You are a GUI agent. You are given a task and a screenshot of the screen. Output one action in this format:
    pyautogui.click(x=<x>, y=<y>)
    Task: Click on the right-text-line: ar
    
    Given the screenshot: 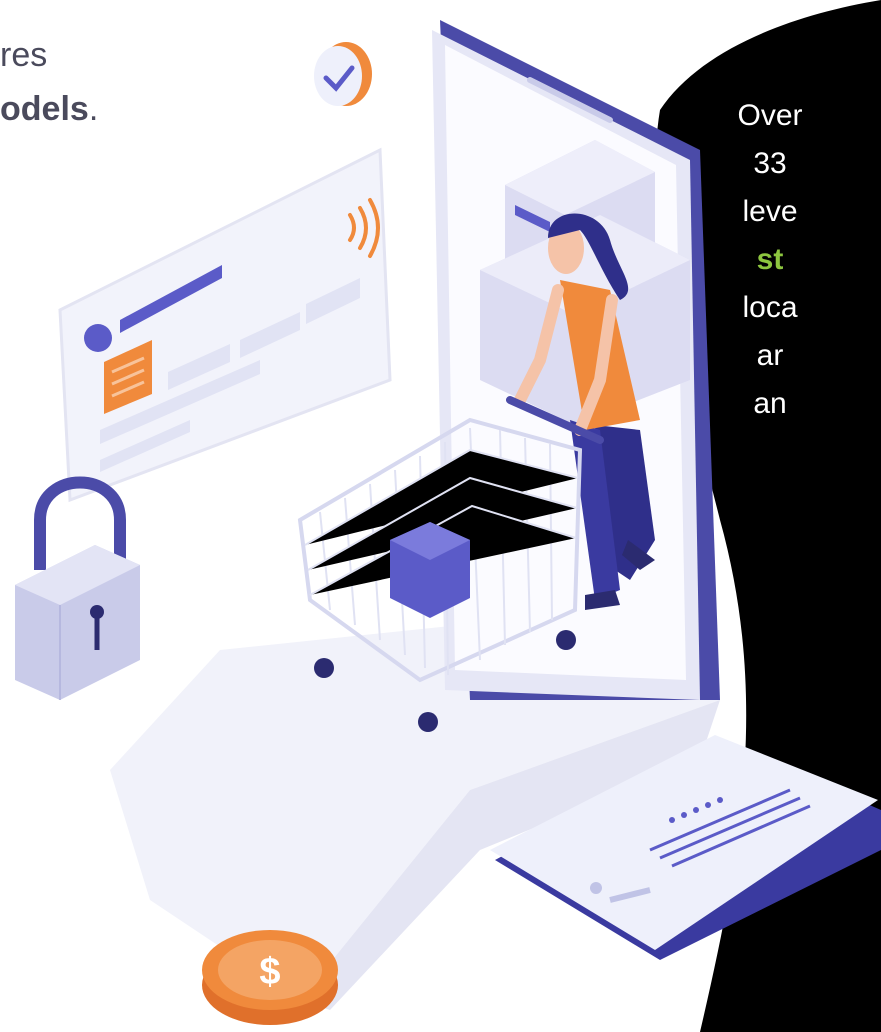 What is the action you would take?
    pyautogui.click(x=770, y=355)
    